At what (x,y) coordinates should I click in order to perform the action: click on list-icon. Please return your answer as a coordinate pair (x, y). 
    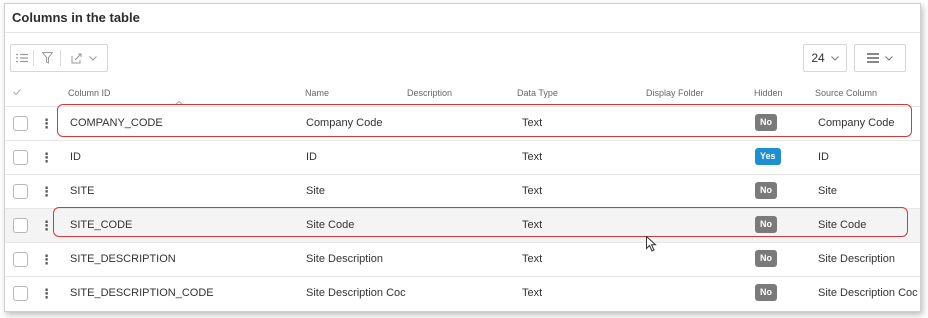
    Looking at the image, I should click on (22, 58).